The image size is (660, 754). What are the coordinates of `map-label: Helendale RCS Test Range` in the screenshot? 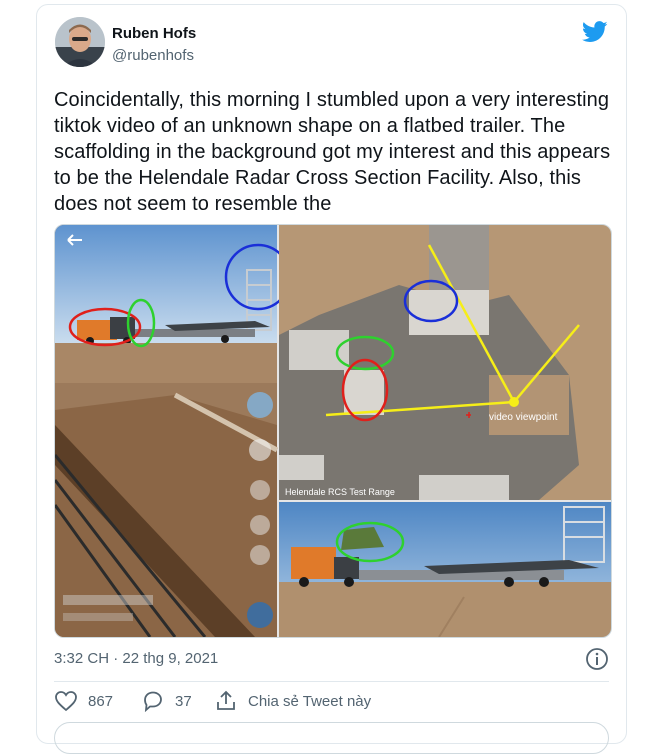 It's located at (340, 492).